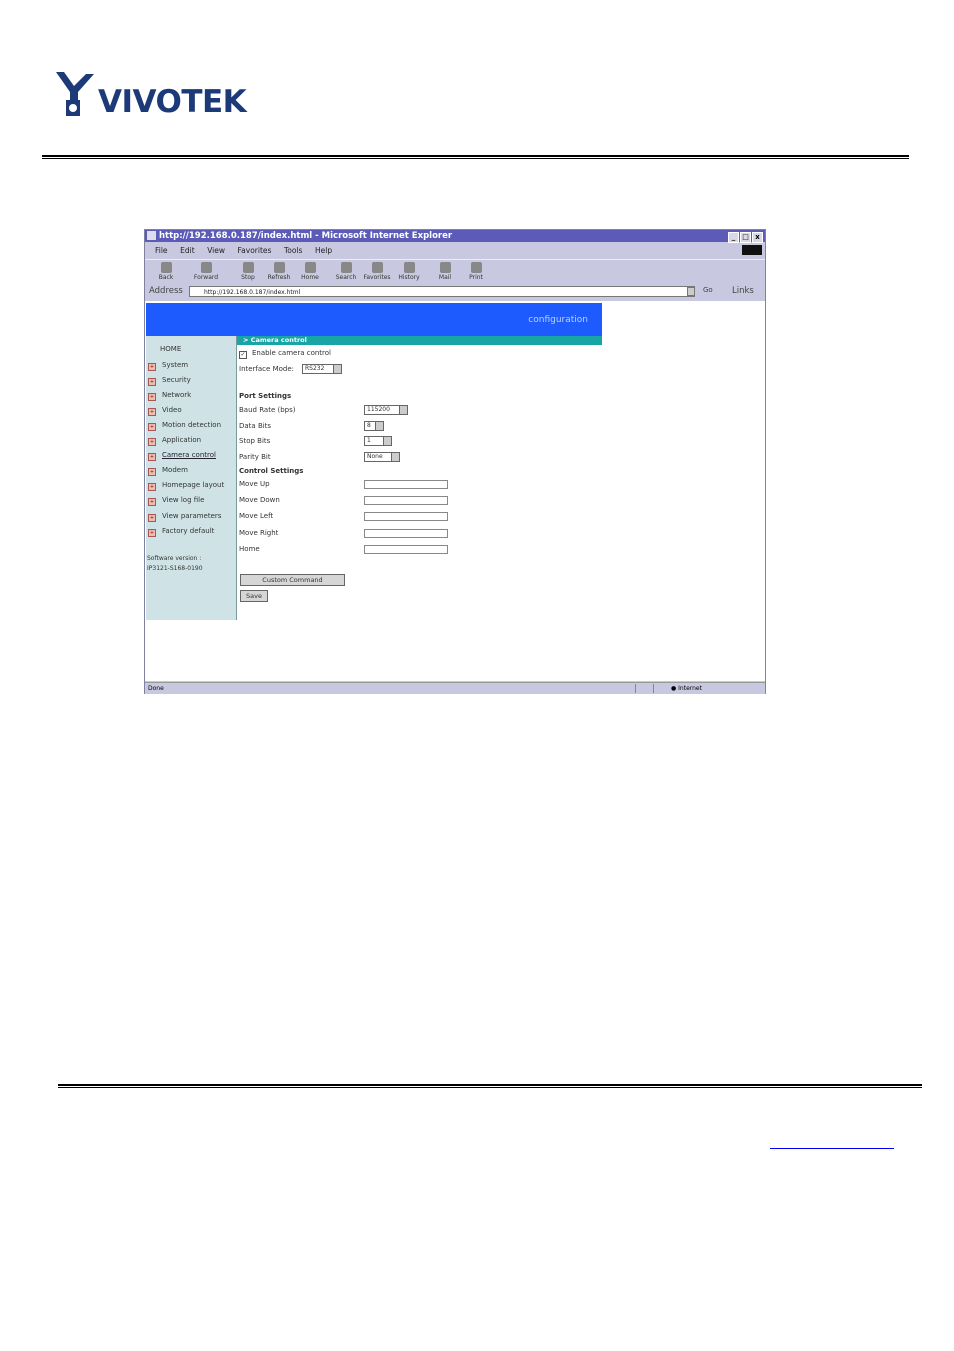 This screenshot has width=954, height=1351. What do you see at coordinates (406, 533) in the screenshot?
I see `move-right-input` at bounding box center [406, 533].